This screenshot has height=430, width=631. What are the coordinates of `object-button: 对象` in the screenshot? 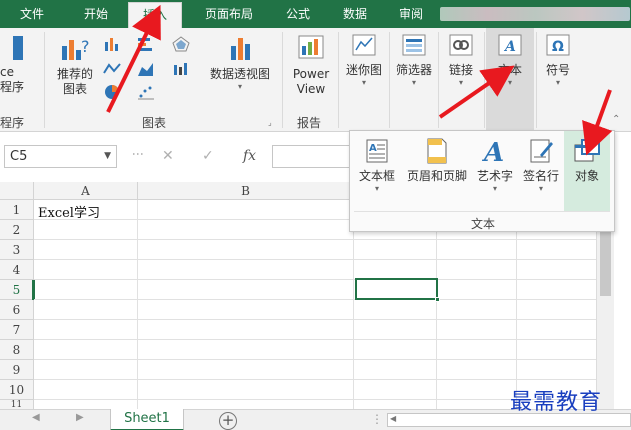 It's located at (587, 171).